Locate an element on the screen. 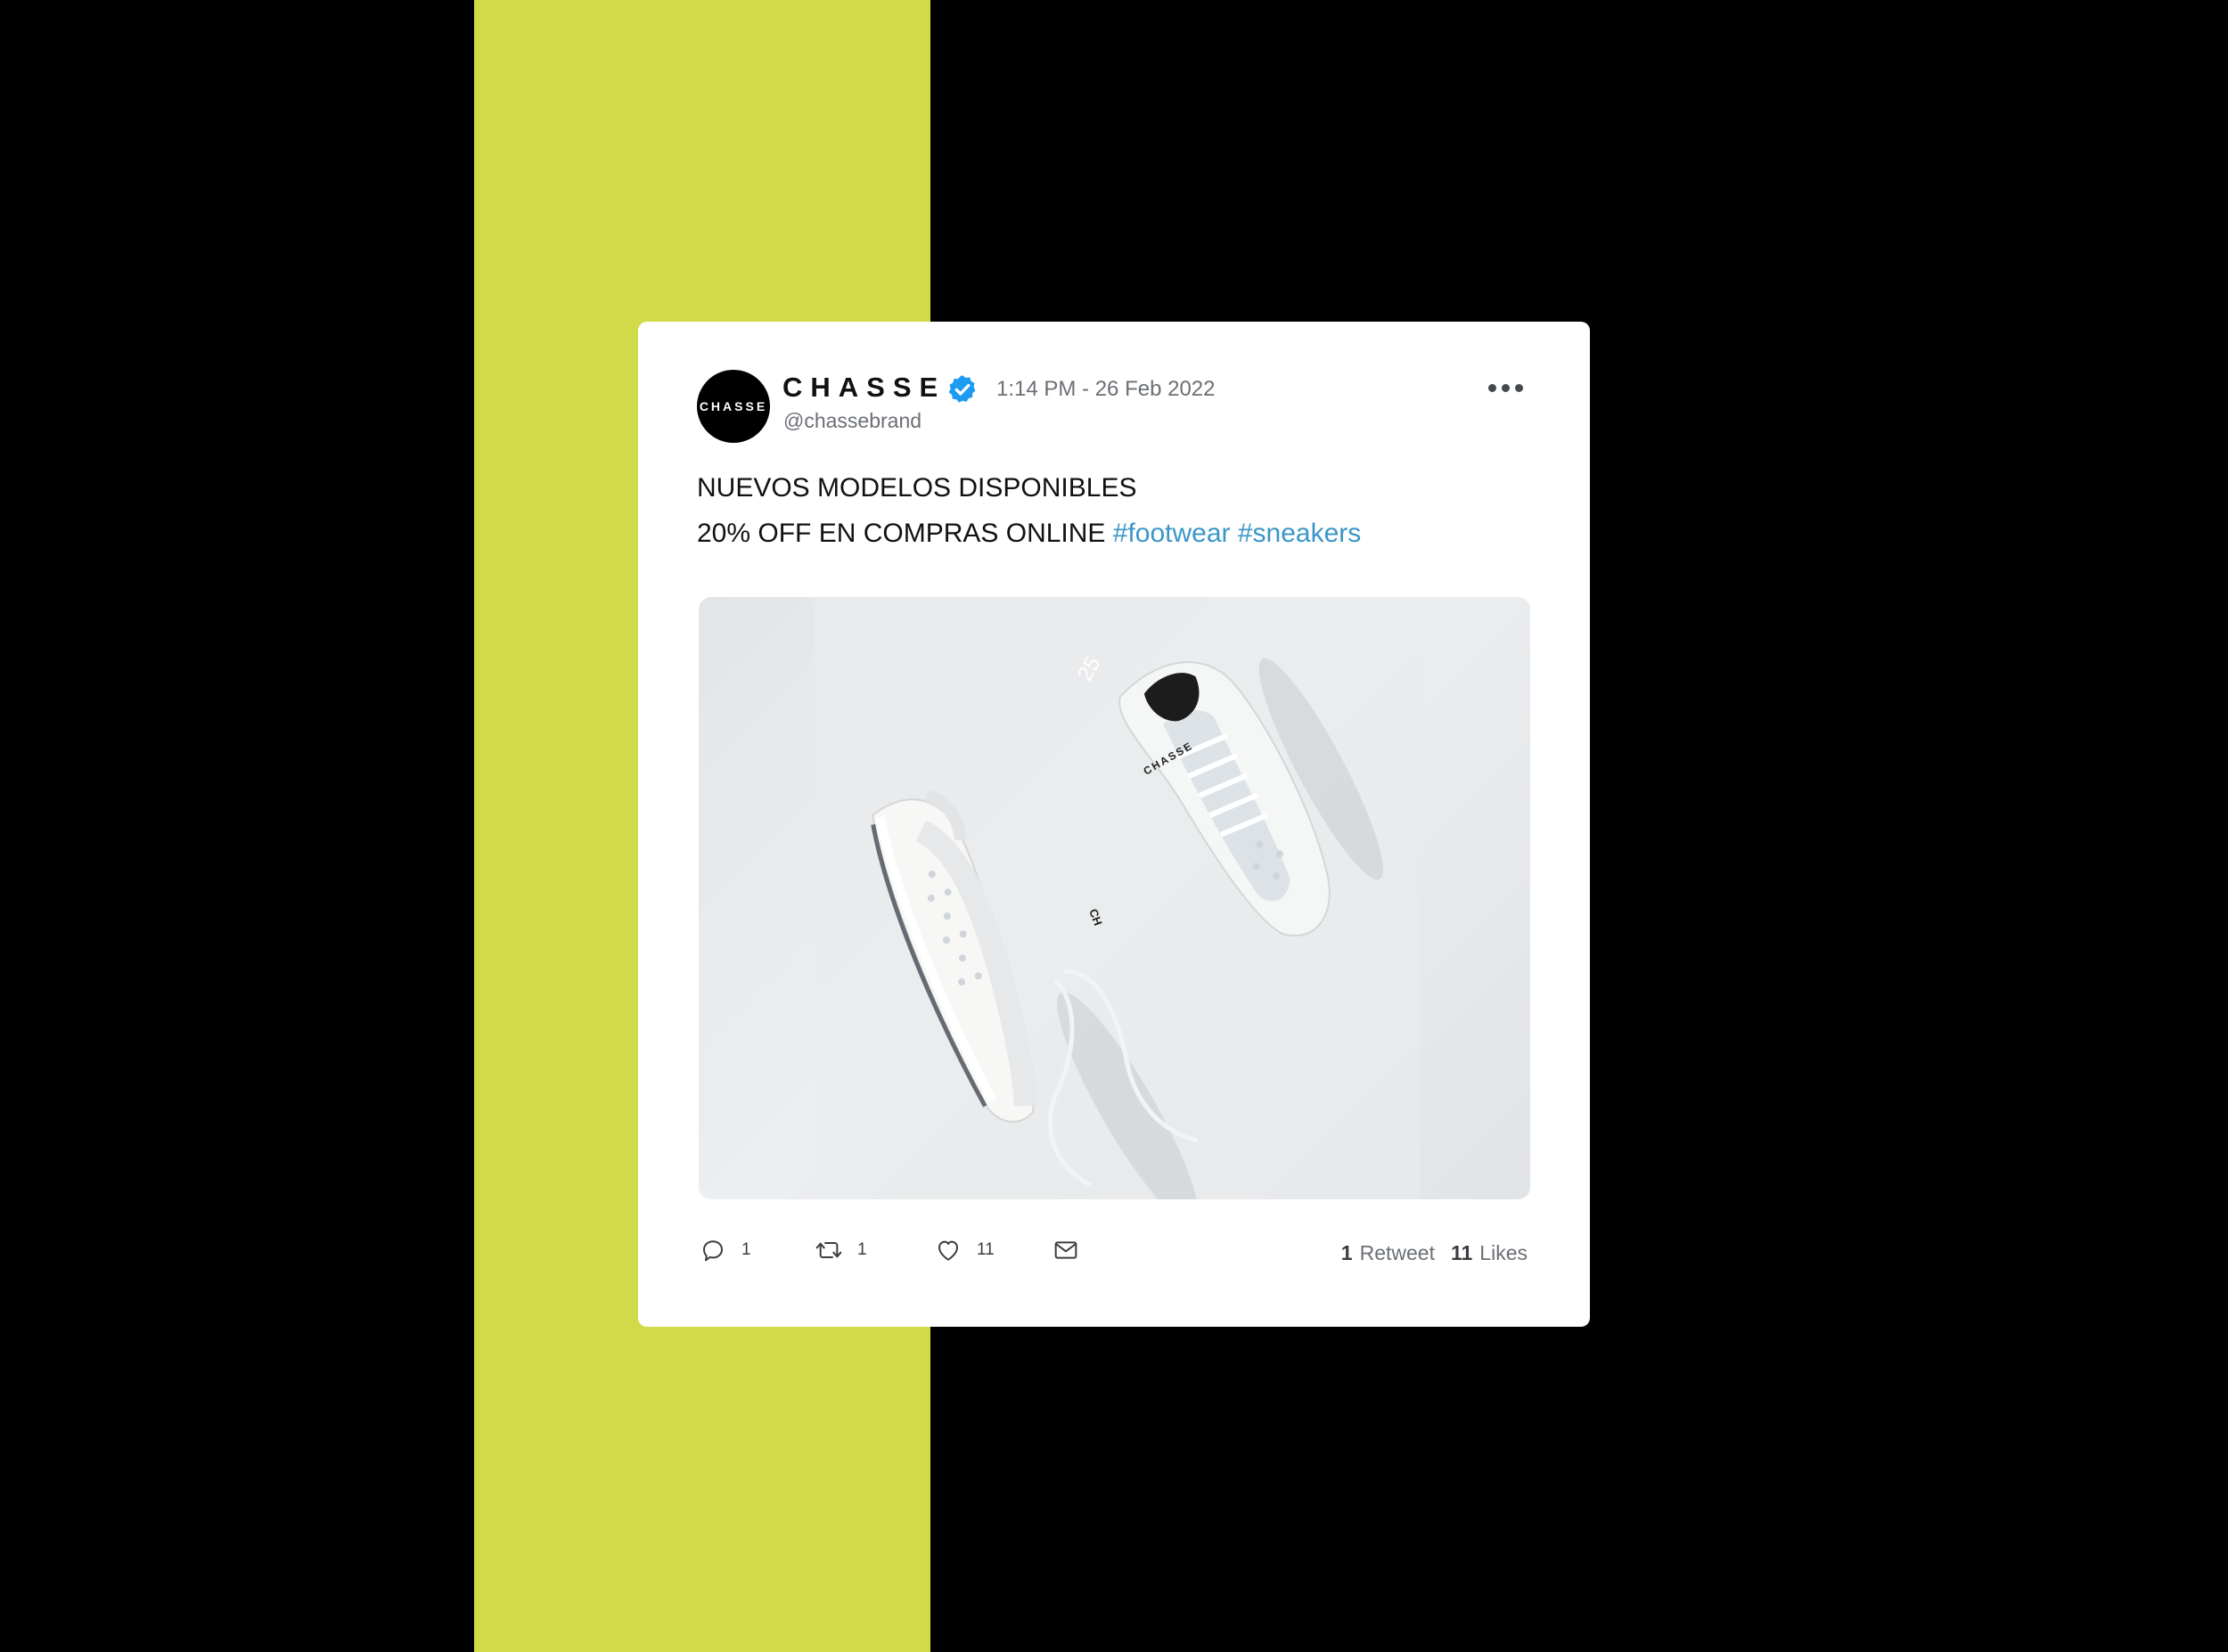  verified-badge-icon is located at coordinates (962, 389).